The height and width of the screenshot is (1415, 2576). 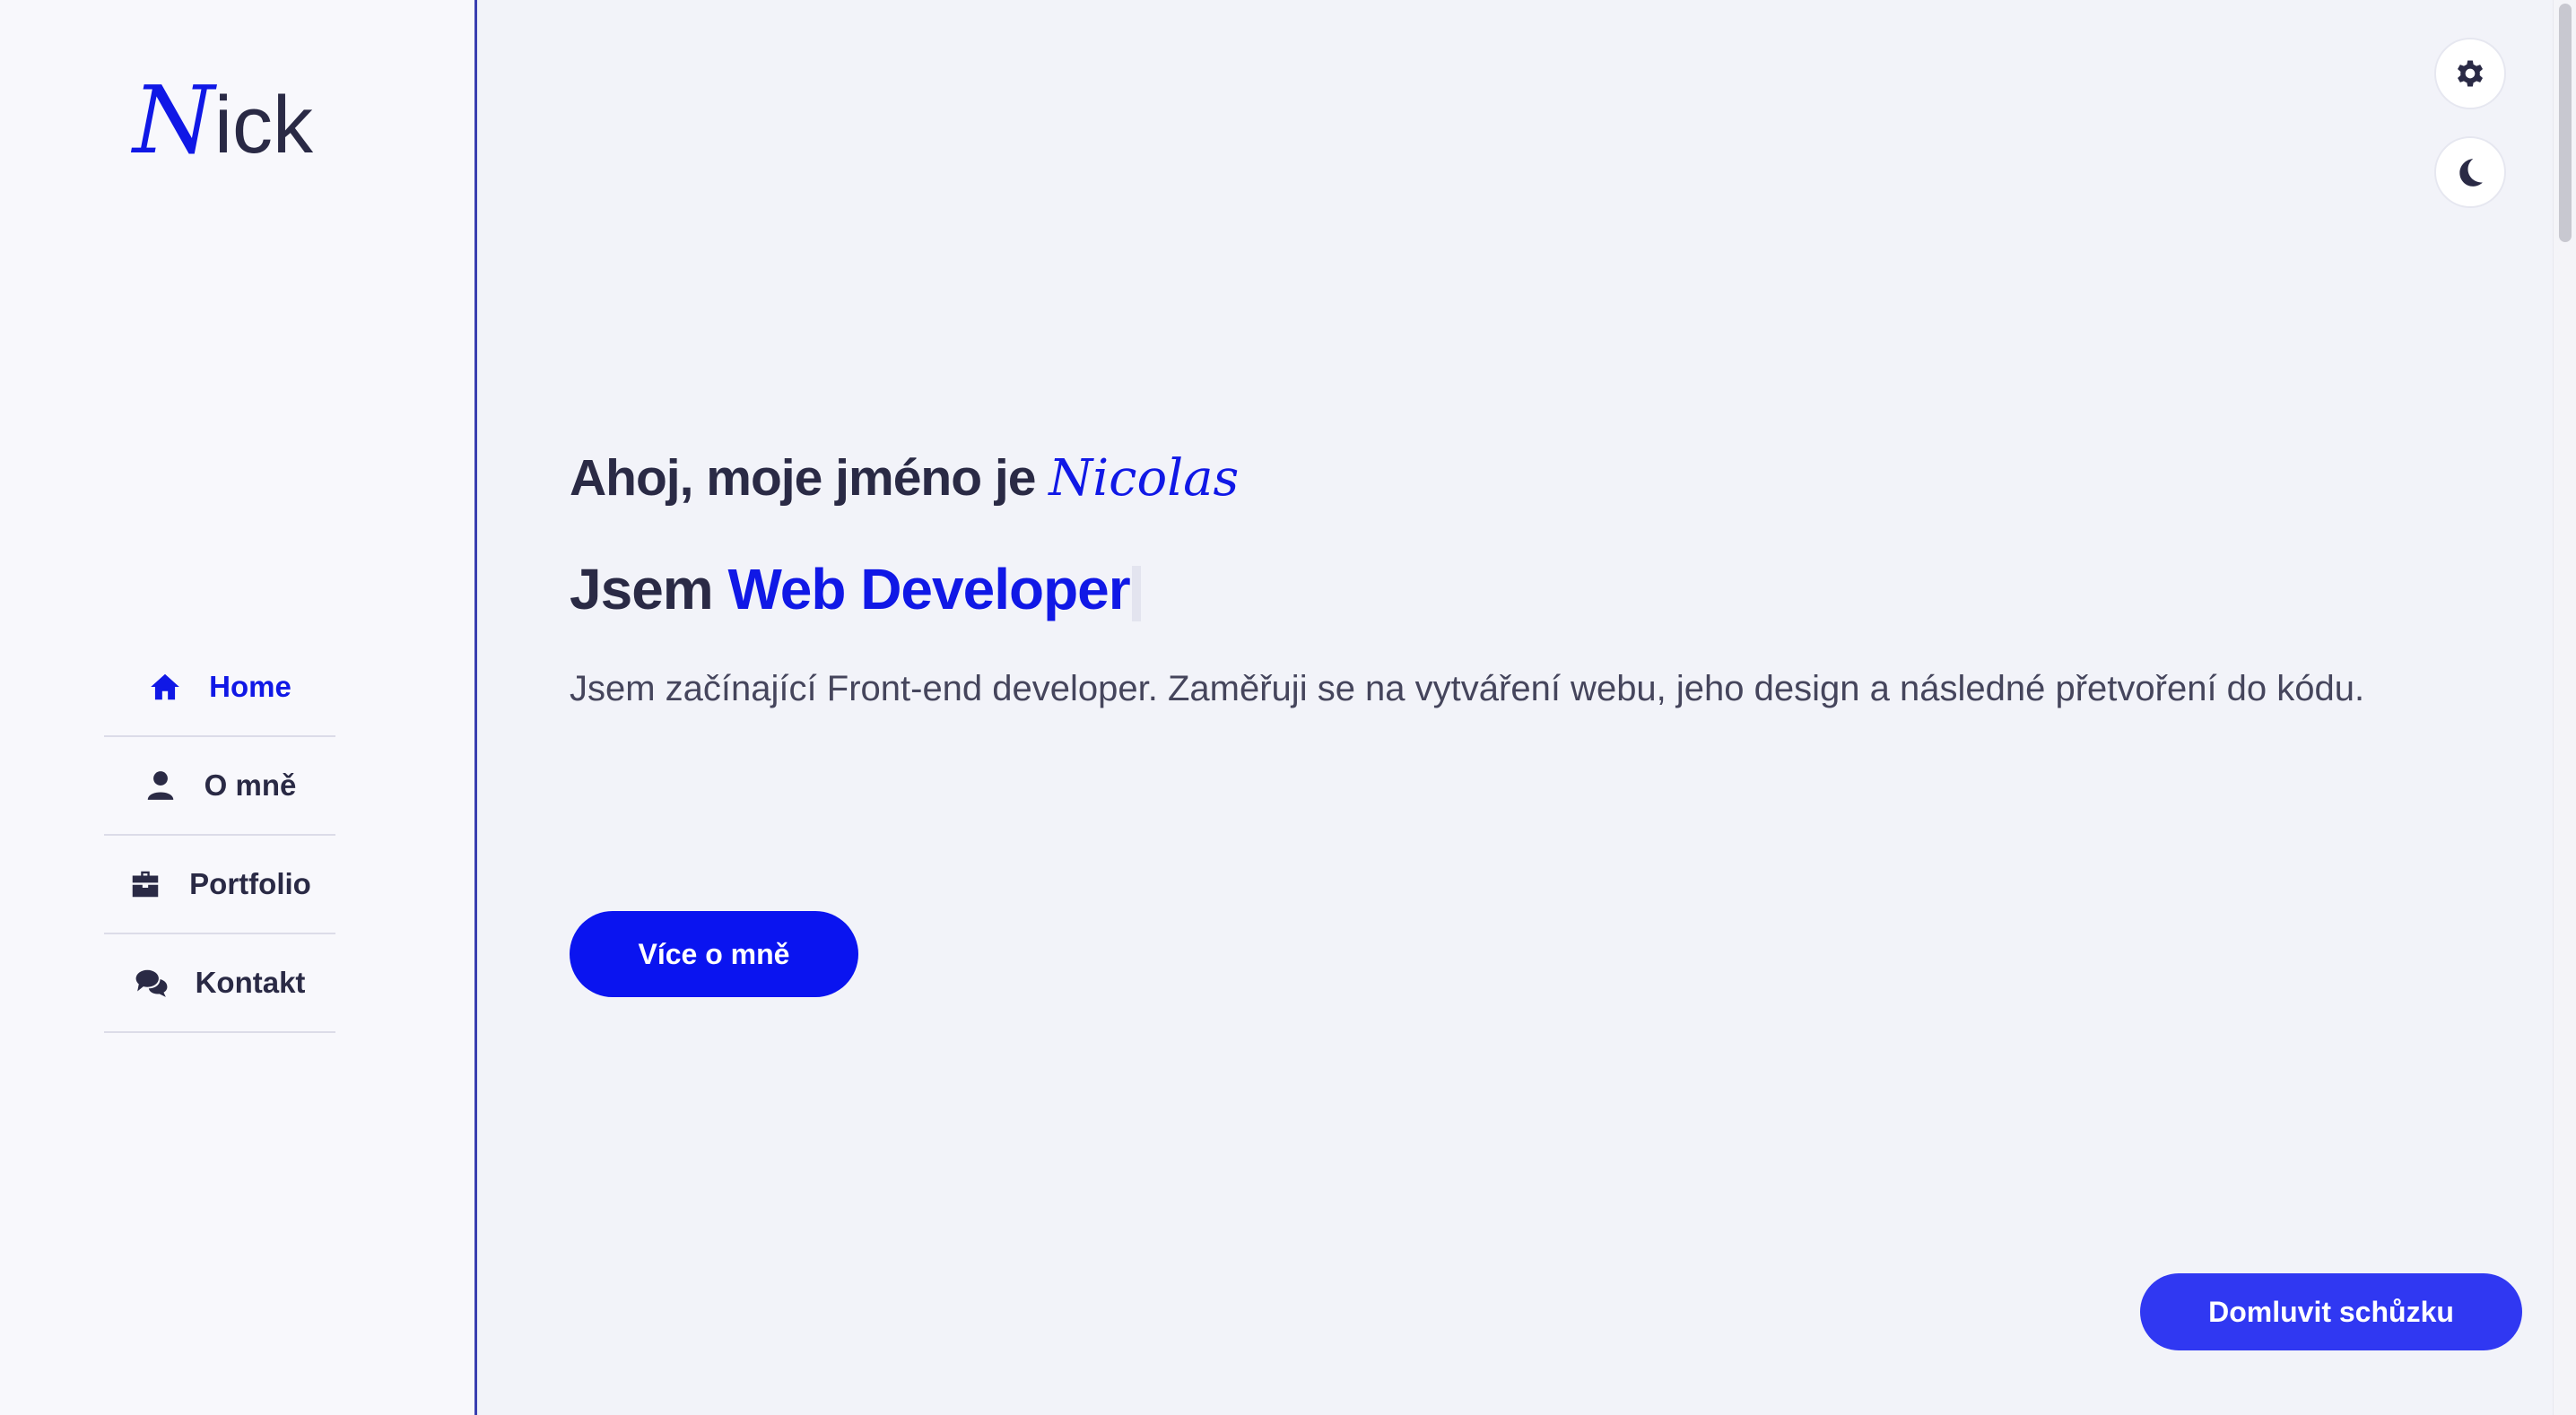 What do you see at coordinates (165, 686) in the screenshot?
I see `home-icon` at bounding box center [165, 686].